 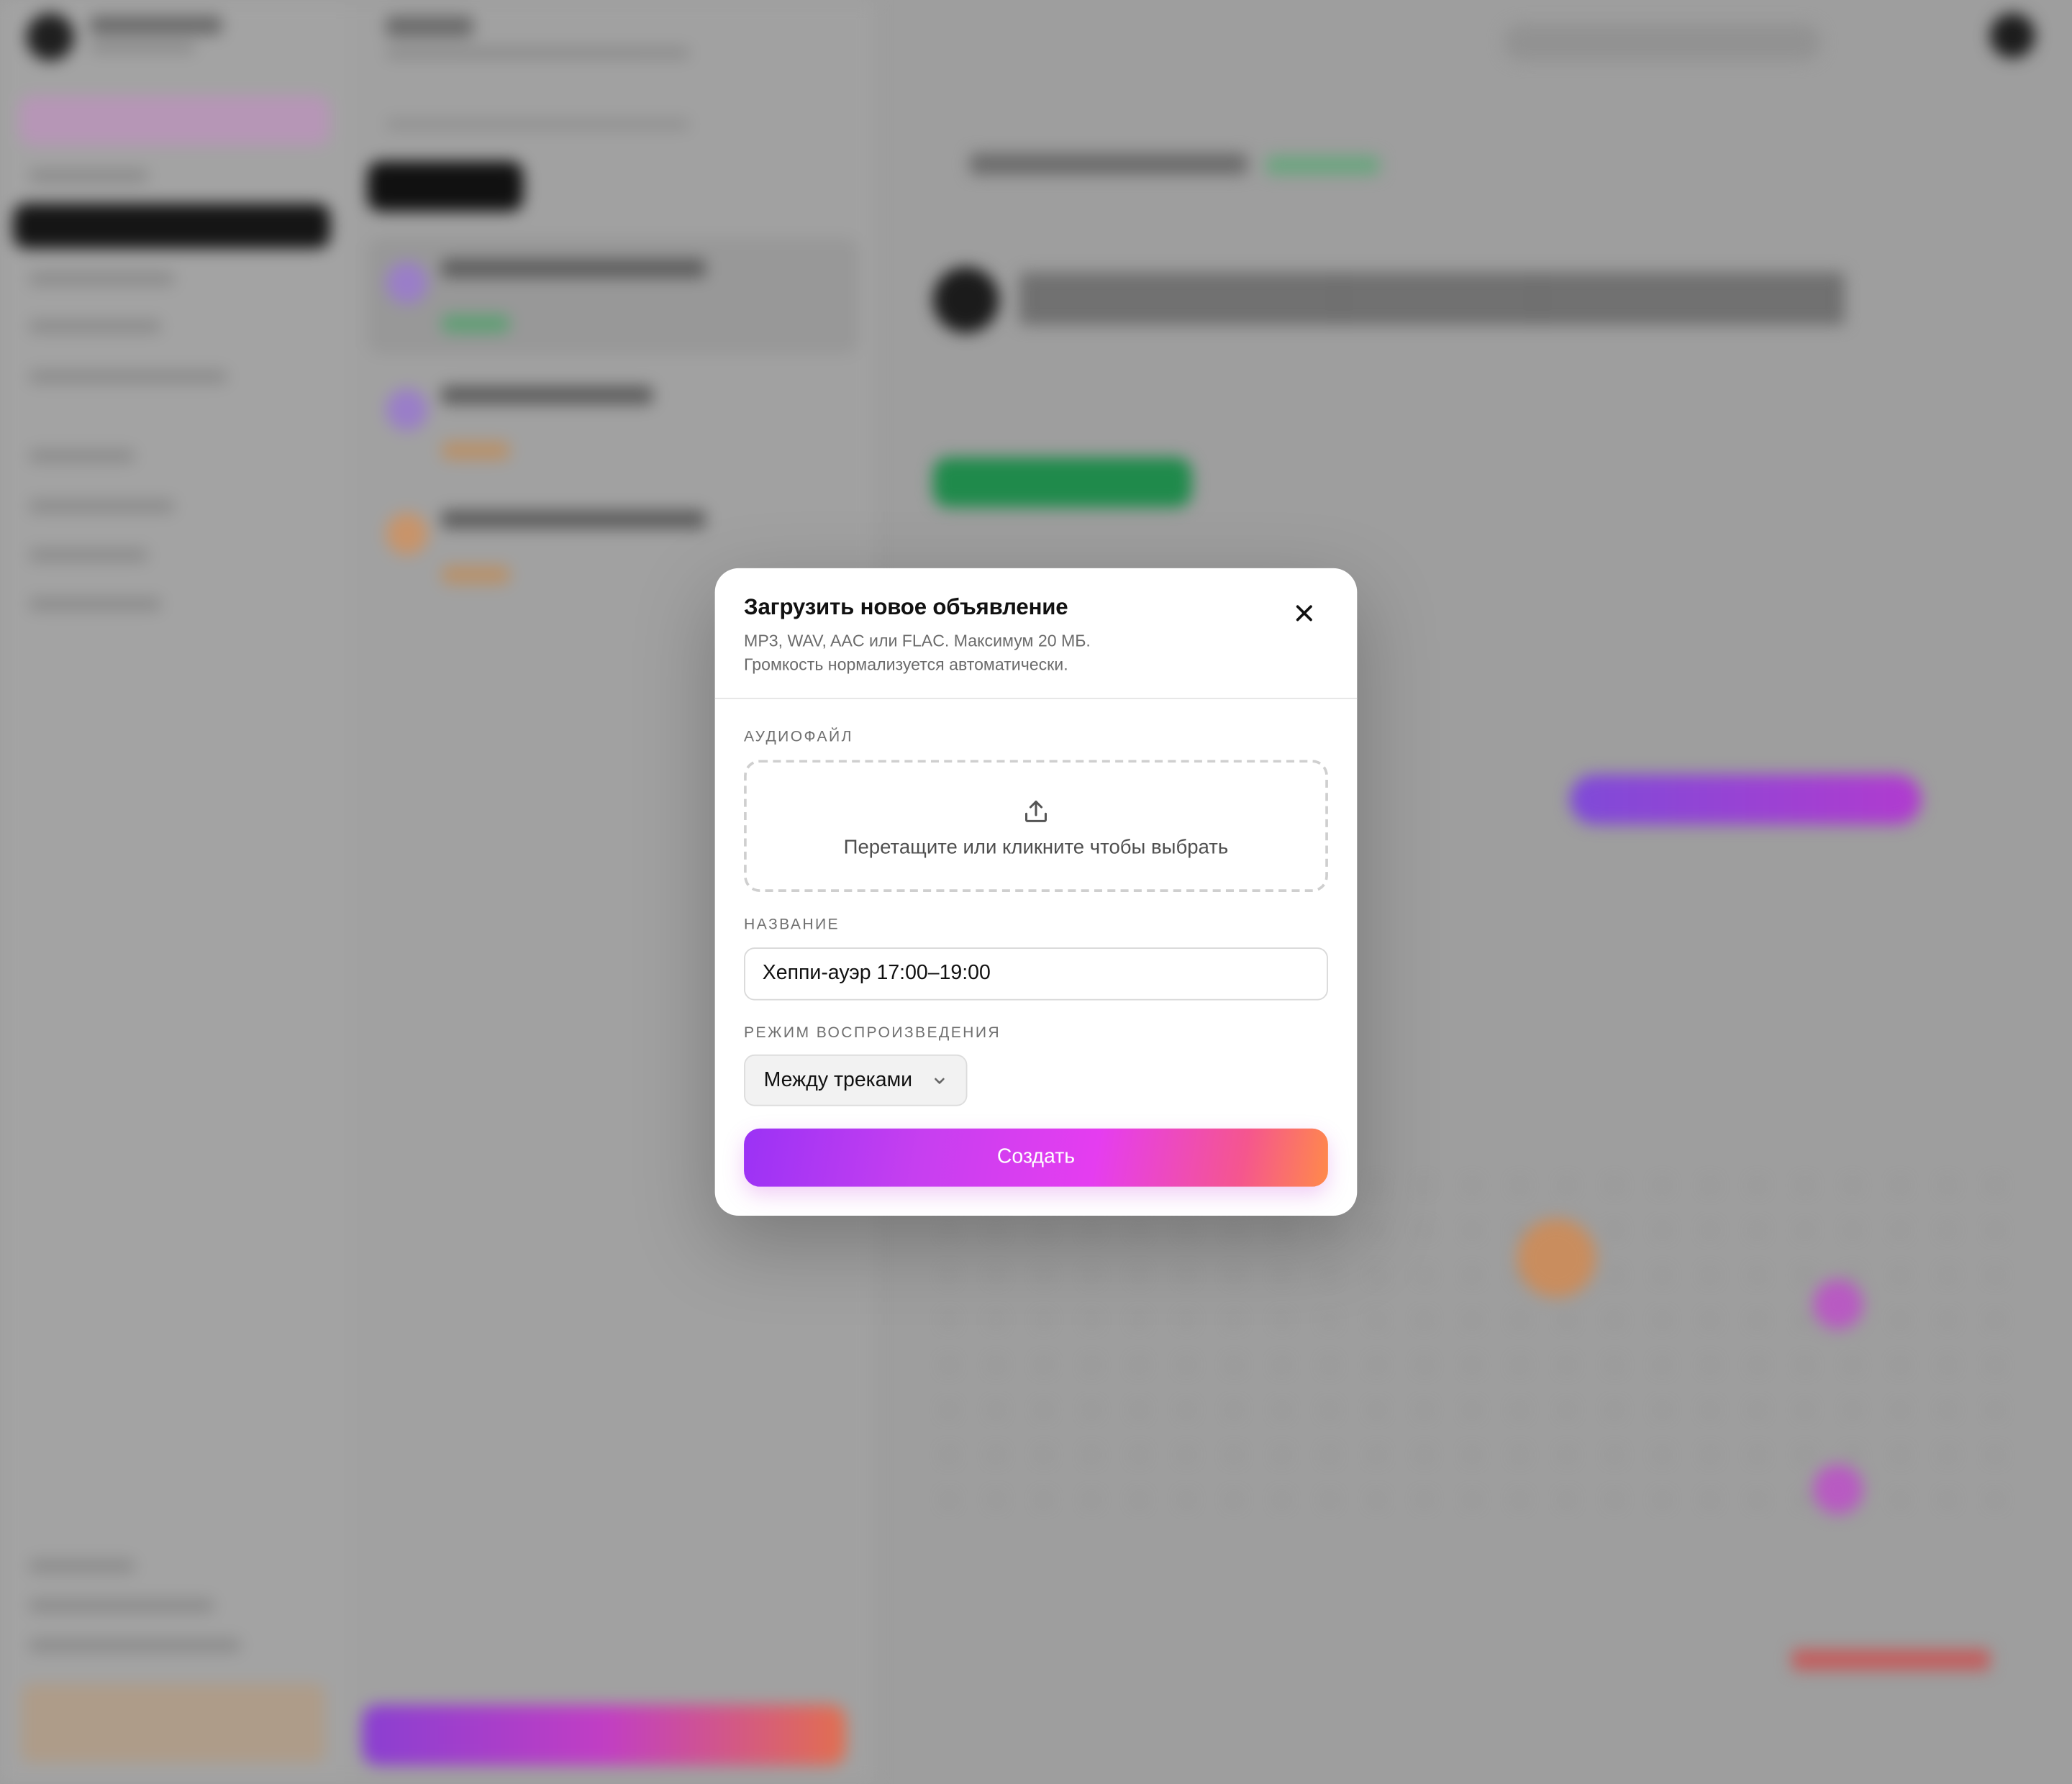 I want to click on search-bar, so click(x=1662, y=42).